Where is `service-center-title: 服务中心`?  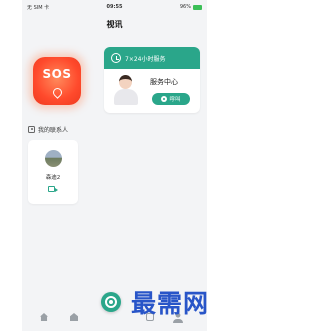 service-center-title: 服务中心 is located at coordinates (164, 82).